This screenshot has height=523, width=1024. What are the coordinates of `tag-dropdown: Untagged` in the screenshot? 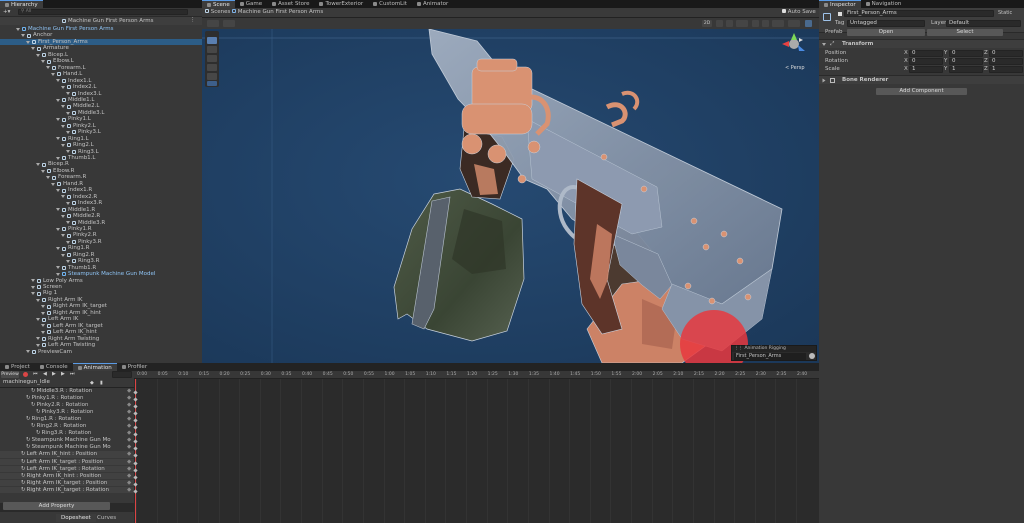 It's located at (886, 23).